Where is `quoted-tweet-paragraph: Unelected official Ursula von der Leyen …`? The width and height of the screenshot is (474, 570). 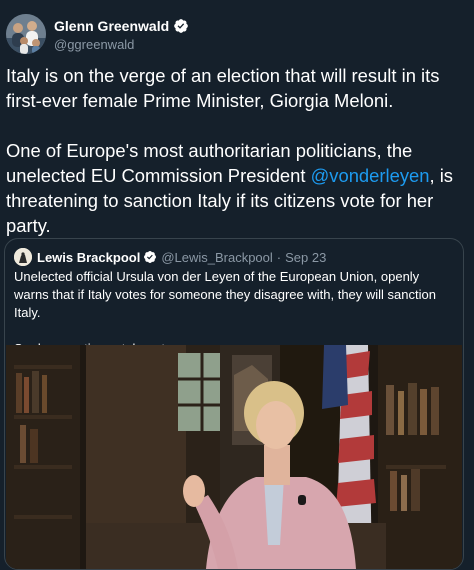 quoted-tweet-paragraph: Unelected official Ursula von der Leyen … is located at coordinates (225, 294).